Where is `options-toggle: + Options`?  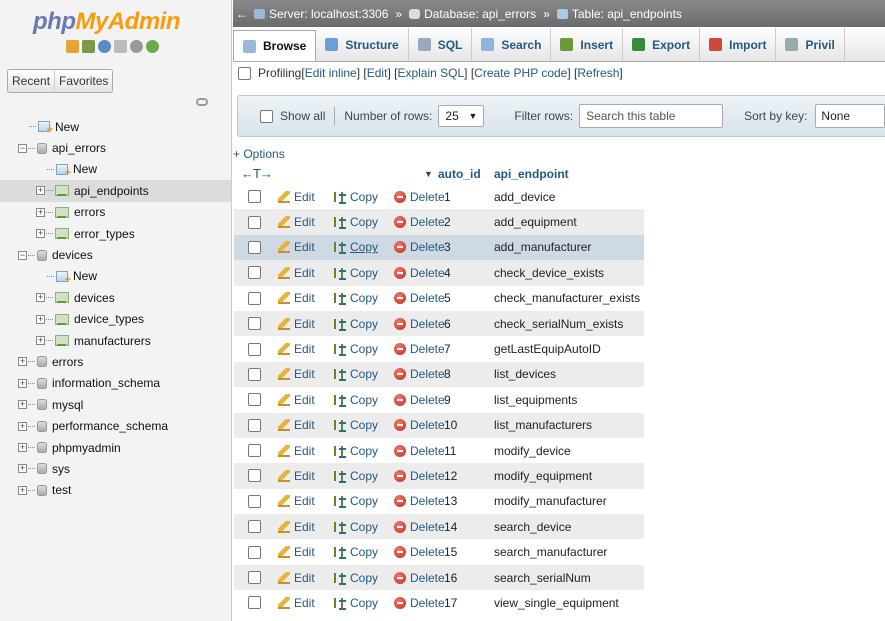 options-toggle: + Options is located at coordinates (259, 154).